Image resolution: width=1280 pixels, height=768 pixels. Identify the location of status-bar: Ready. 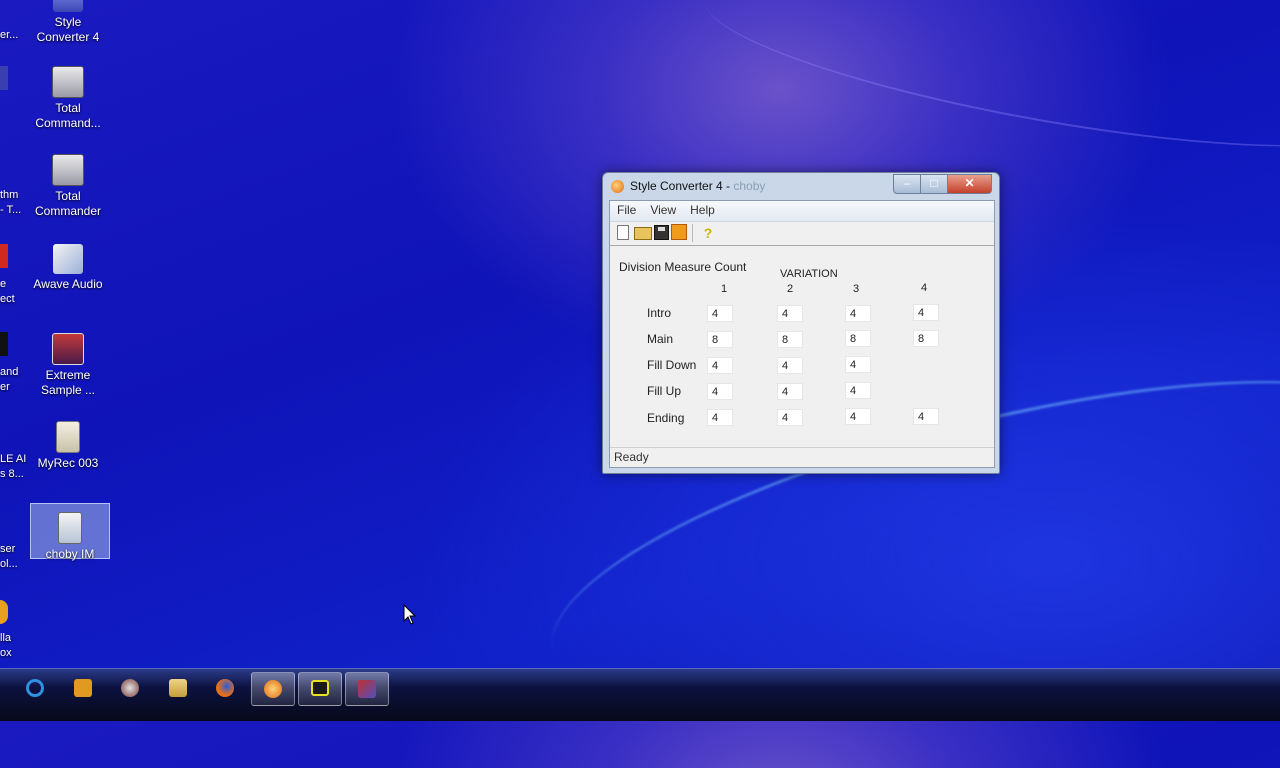
(802, 457).